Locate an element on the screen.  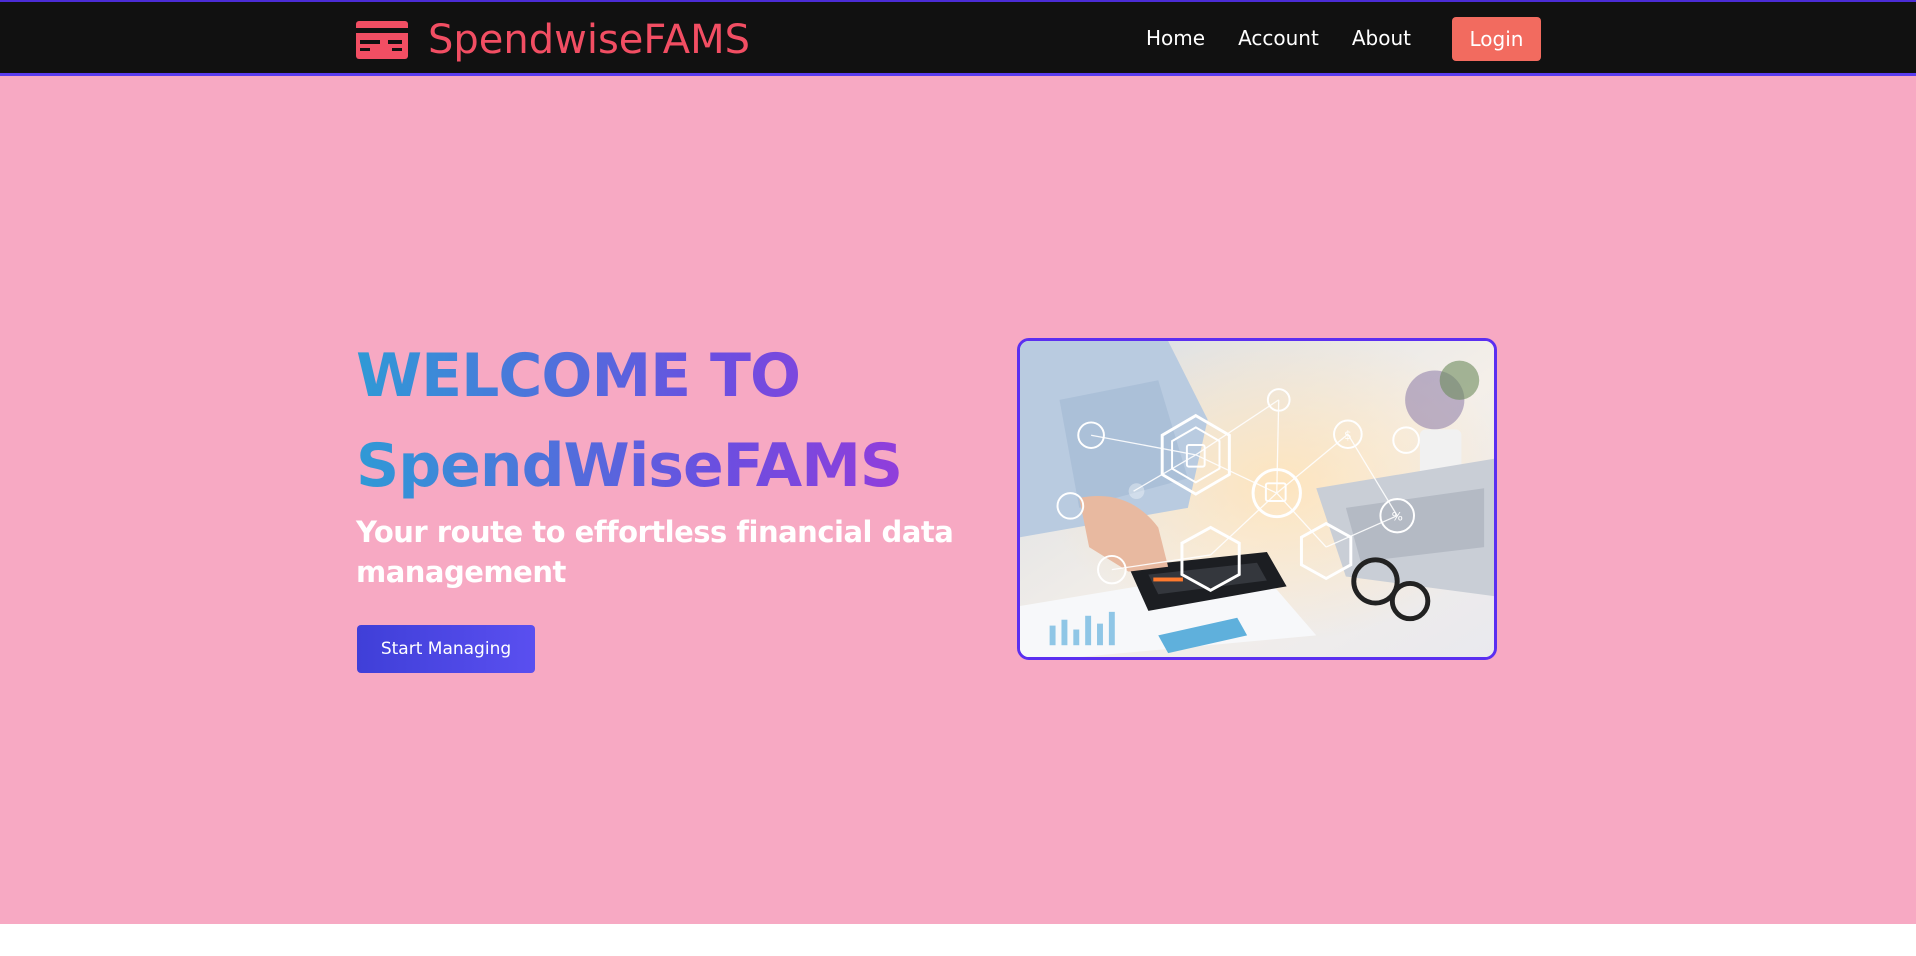
hero-title: WELCOME TO SpendWiseFAMS is located at coordinates (681, 421).